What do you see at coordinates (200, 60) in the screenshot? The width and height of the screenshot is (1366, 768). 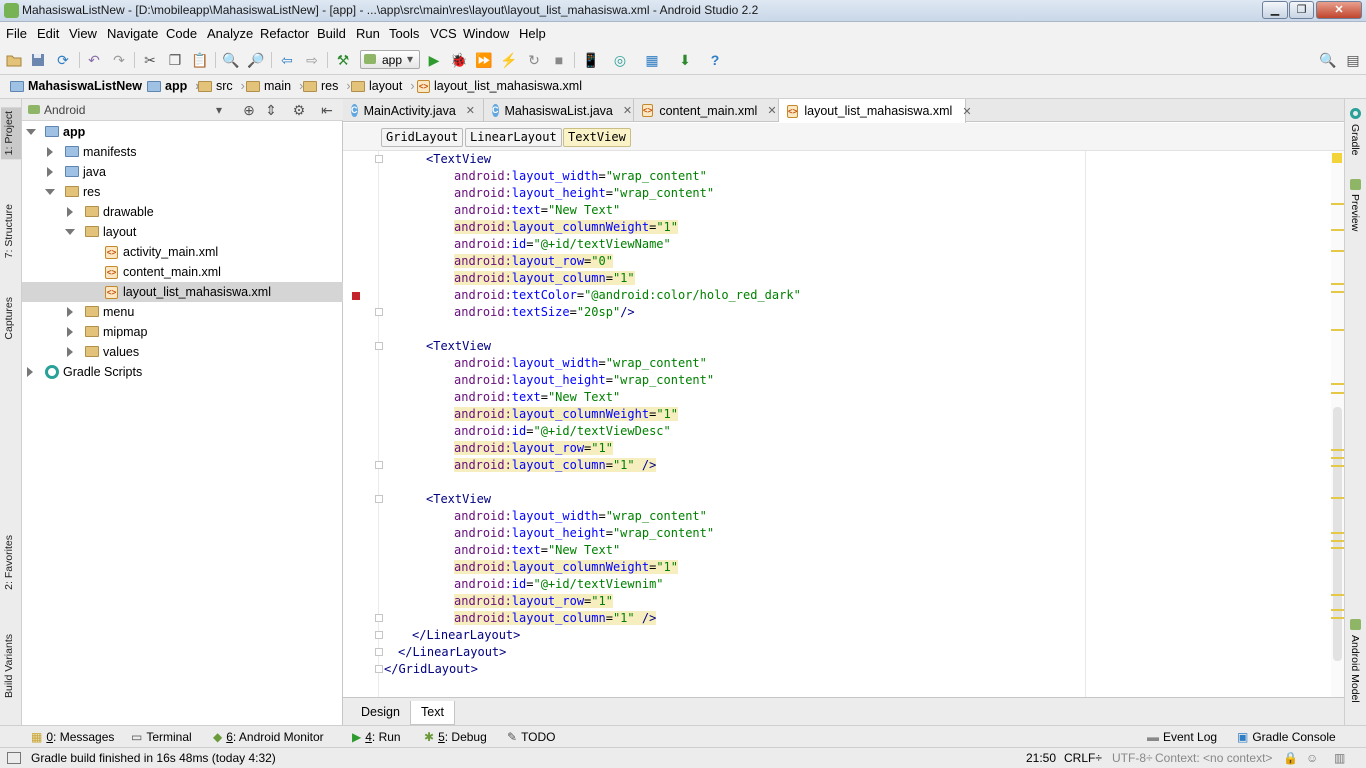 I see `paste-icon: 📋` at bounding box center [200, 60].